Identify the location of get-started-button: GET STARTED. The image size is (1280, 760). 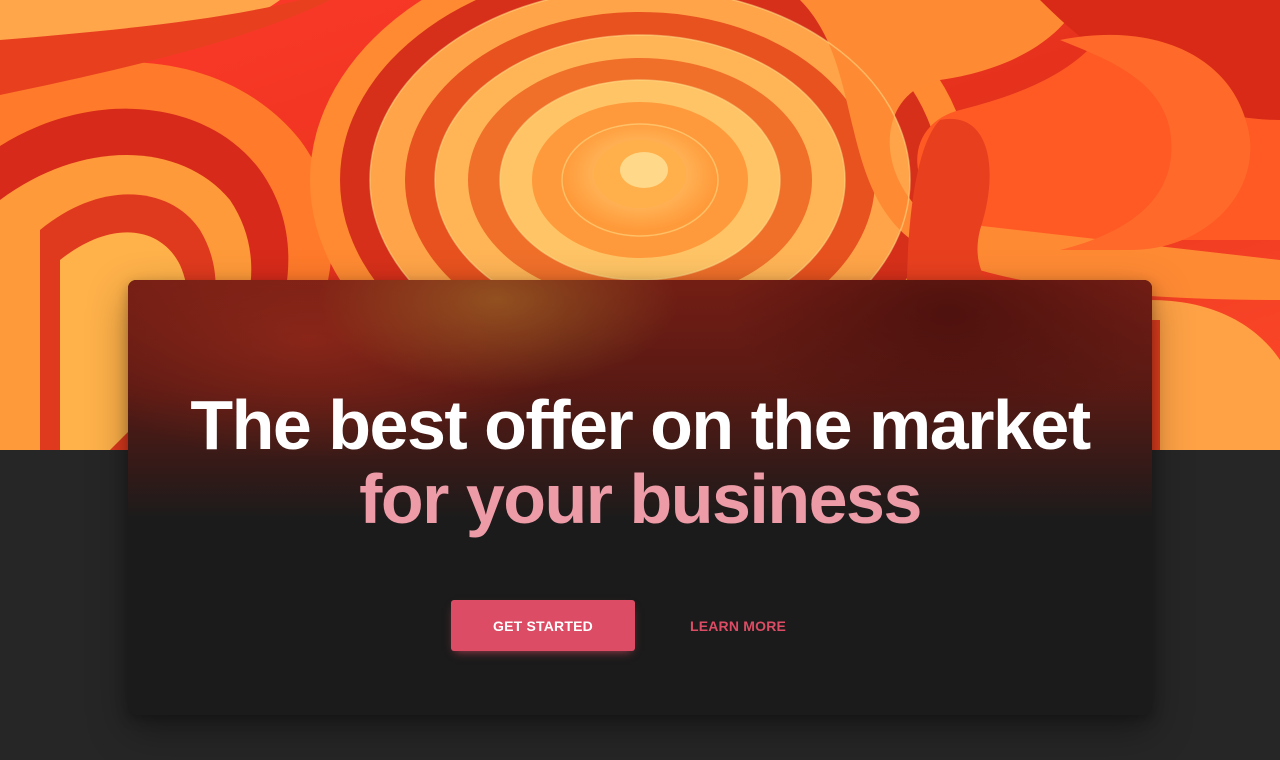
(543, 625).